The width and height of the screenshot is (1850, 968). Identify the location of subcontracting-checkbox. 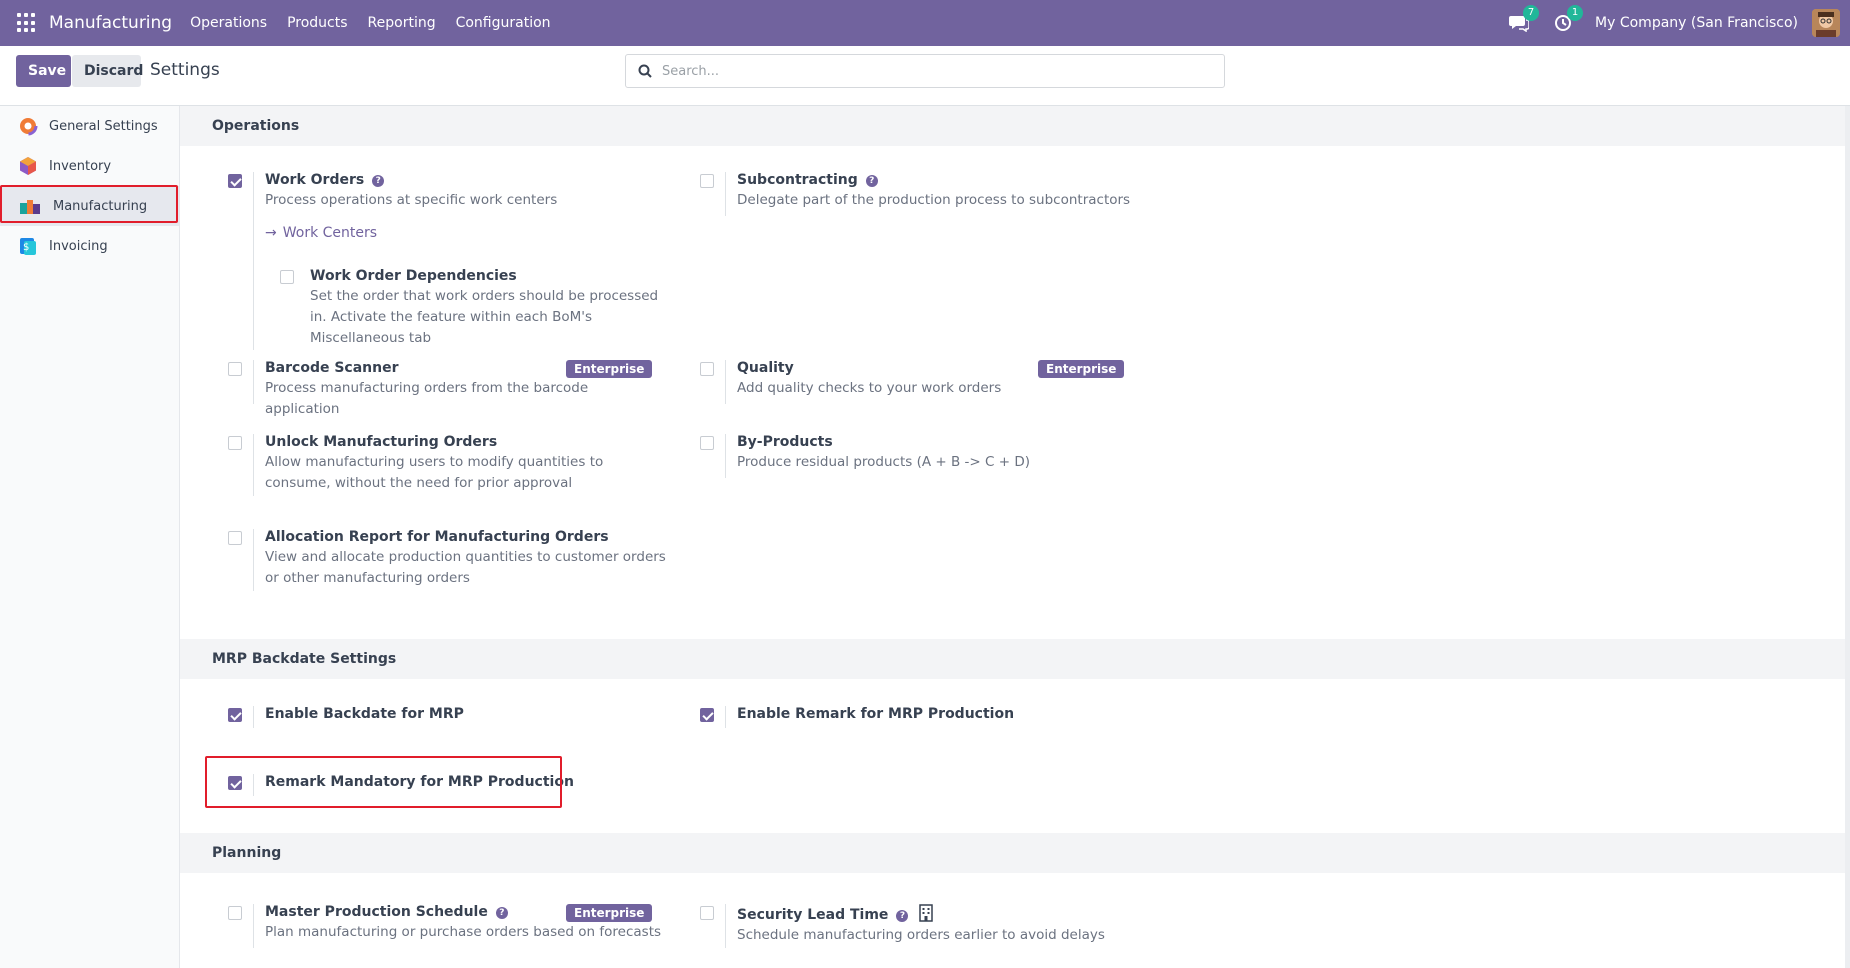
(707, 181).